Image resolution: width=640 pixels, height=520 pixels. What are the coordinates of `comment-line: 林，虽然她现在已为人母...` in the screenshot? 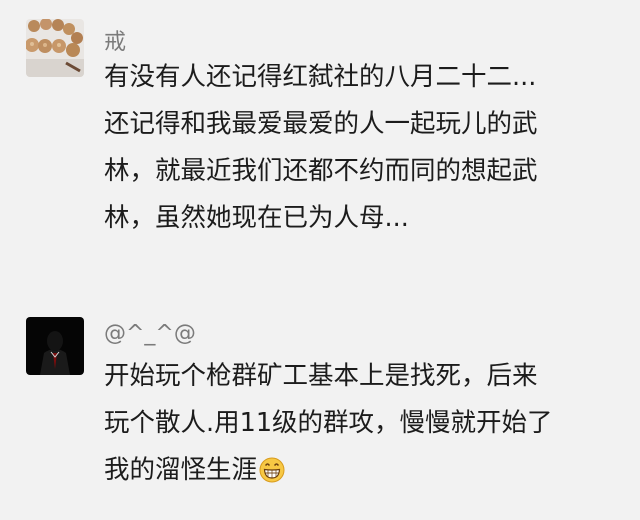 It's located at (256, 218).